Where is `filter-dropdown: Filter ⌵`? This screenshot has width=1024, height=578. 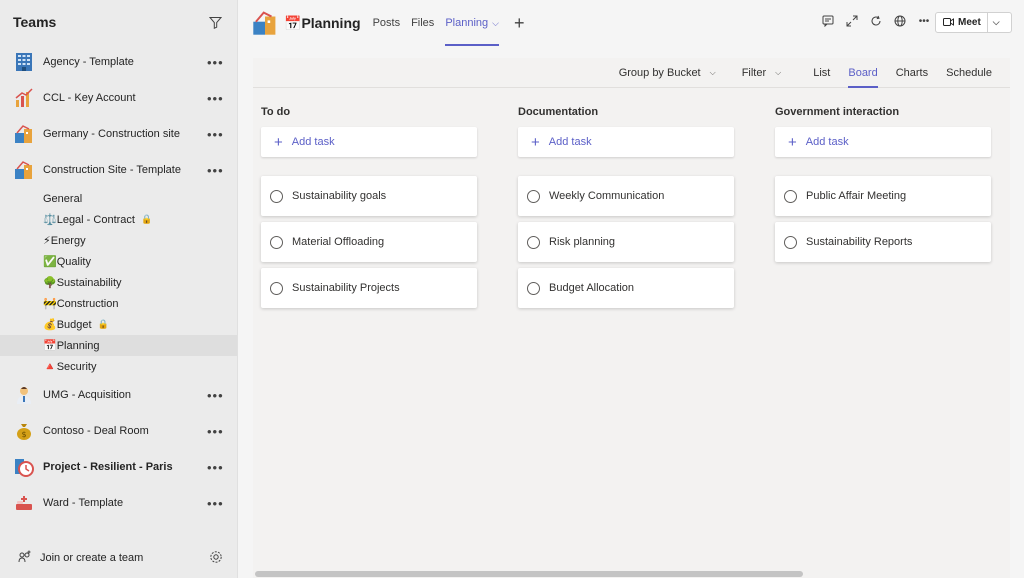 filter-dropdown: Filter ⌵ is located at coordinates (762, 73).